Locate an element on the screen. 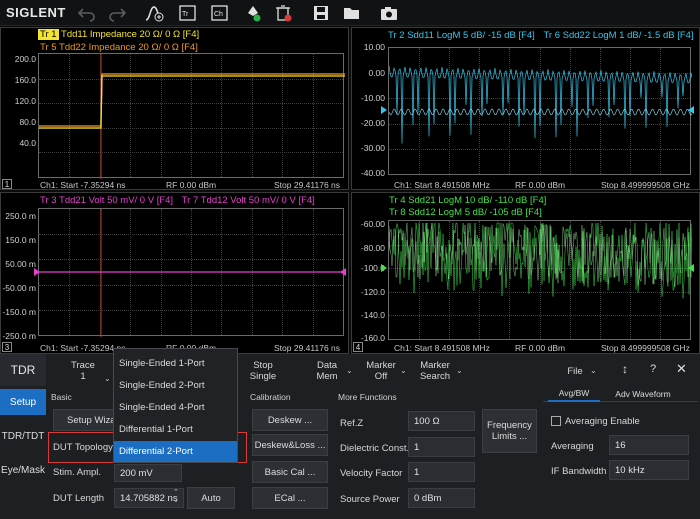 The width and height of the screenshot is (700, 519). help-icon: ? is located at coordinates (653, 369).